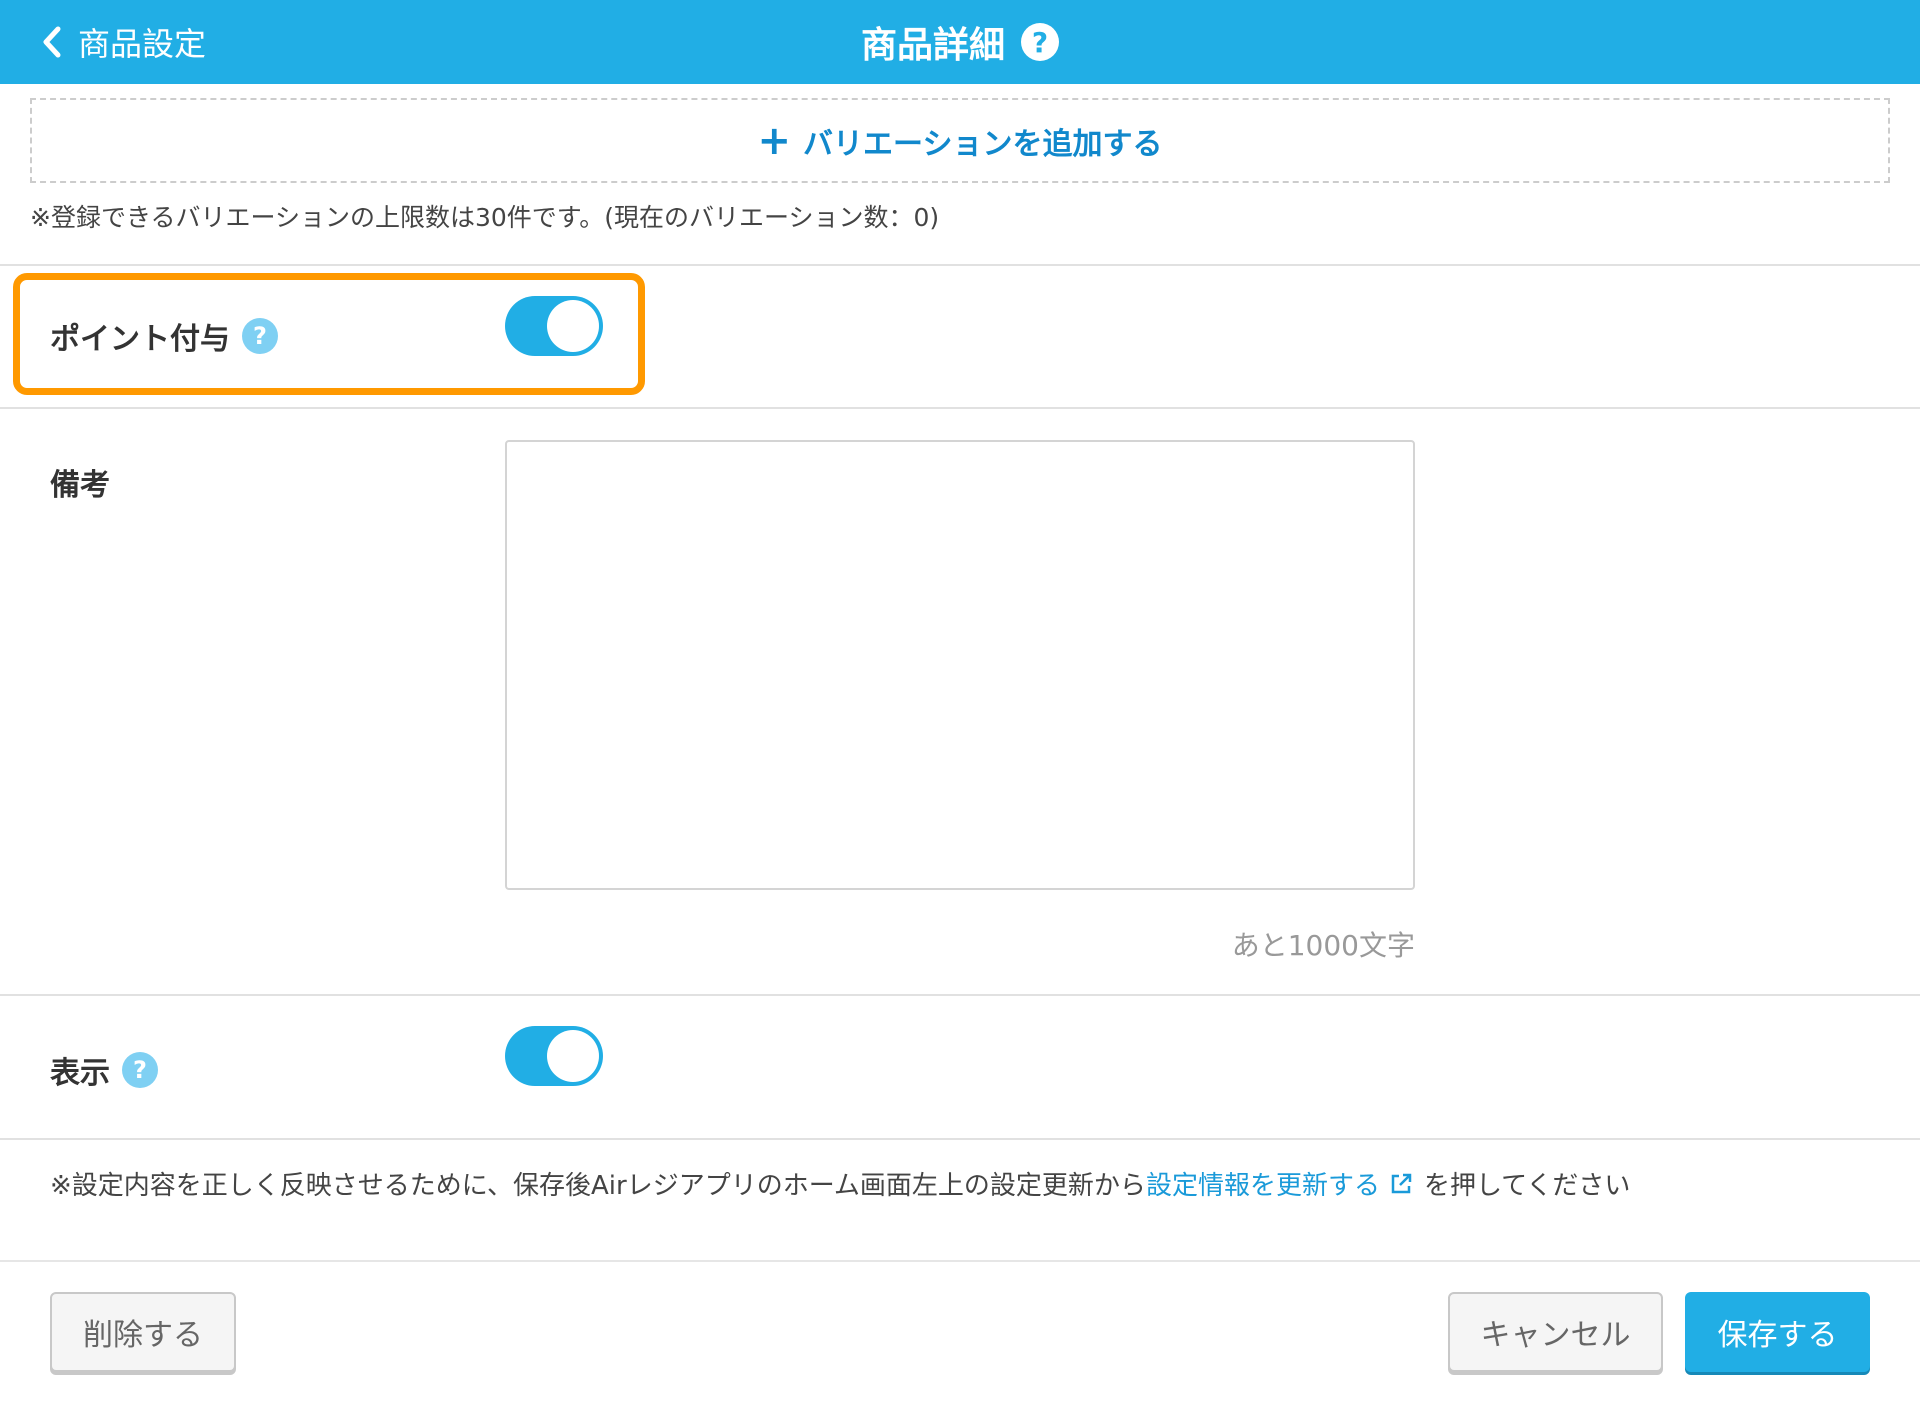 Image resolution: width=1920 pixels, height=1402 pixels. I want to click on chevron-left-icon, so click(52, 42).